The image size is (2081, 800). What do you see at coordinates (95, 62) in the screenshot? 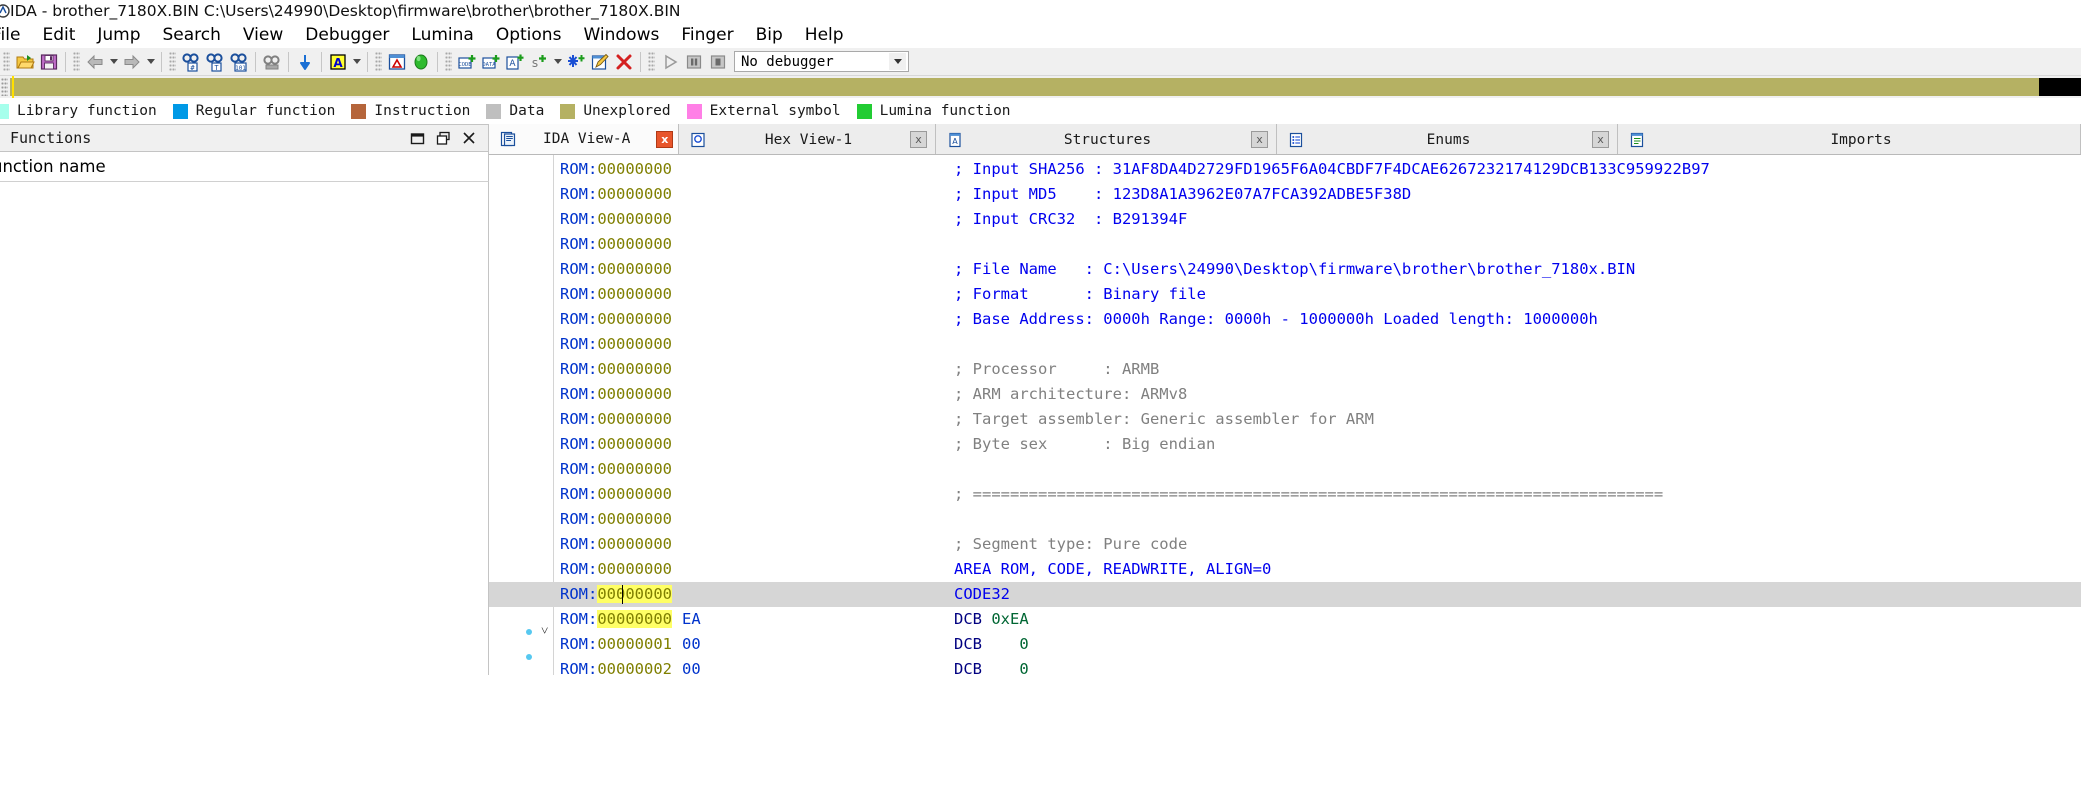
I see `nav-back-icon` at bounding box center [95, 62].